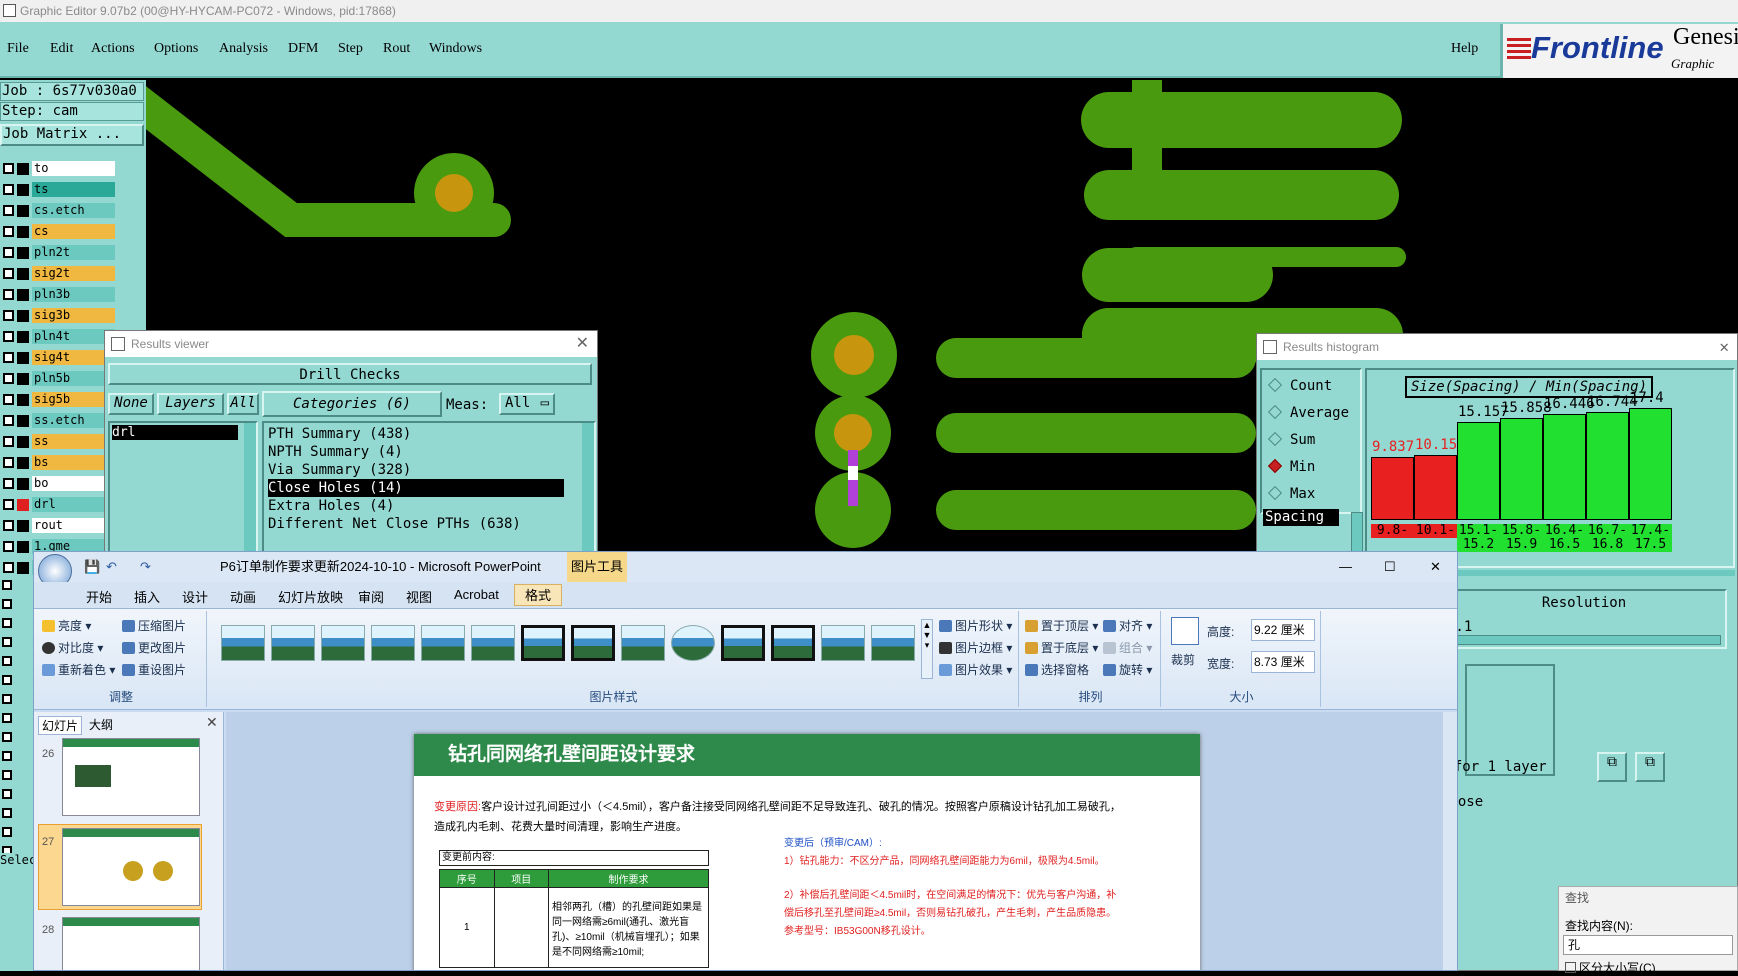 The width and height of the screenshot is (1738, 976). What do you see at coordinates (1648, 945) in the screenshot?
I see `find-input: 孔` at bounding box center [1648, 945].